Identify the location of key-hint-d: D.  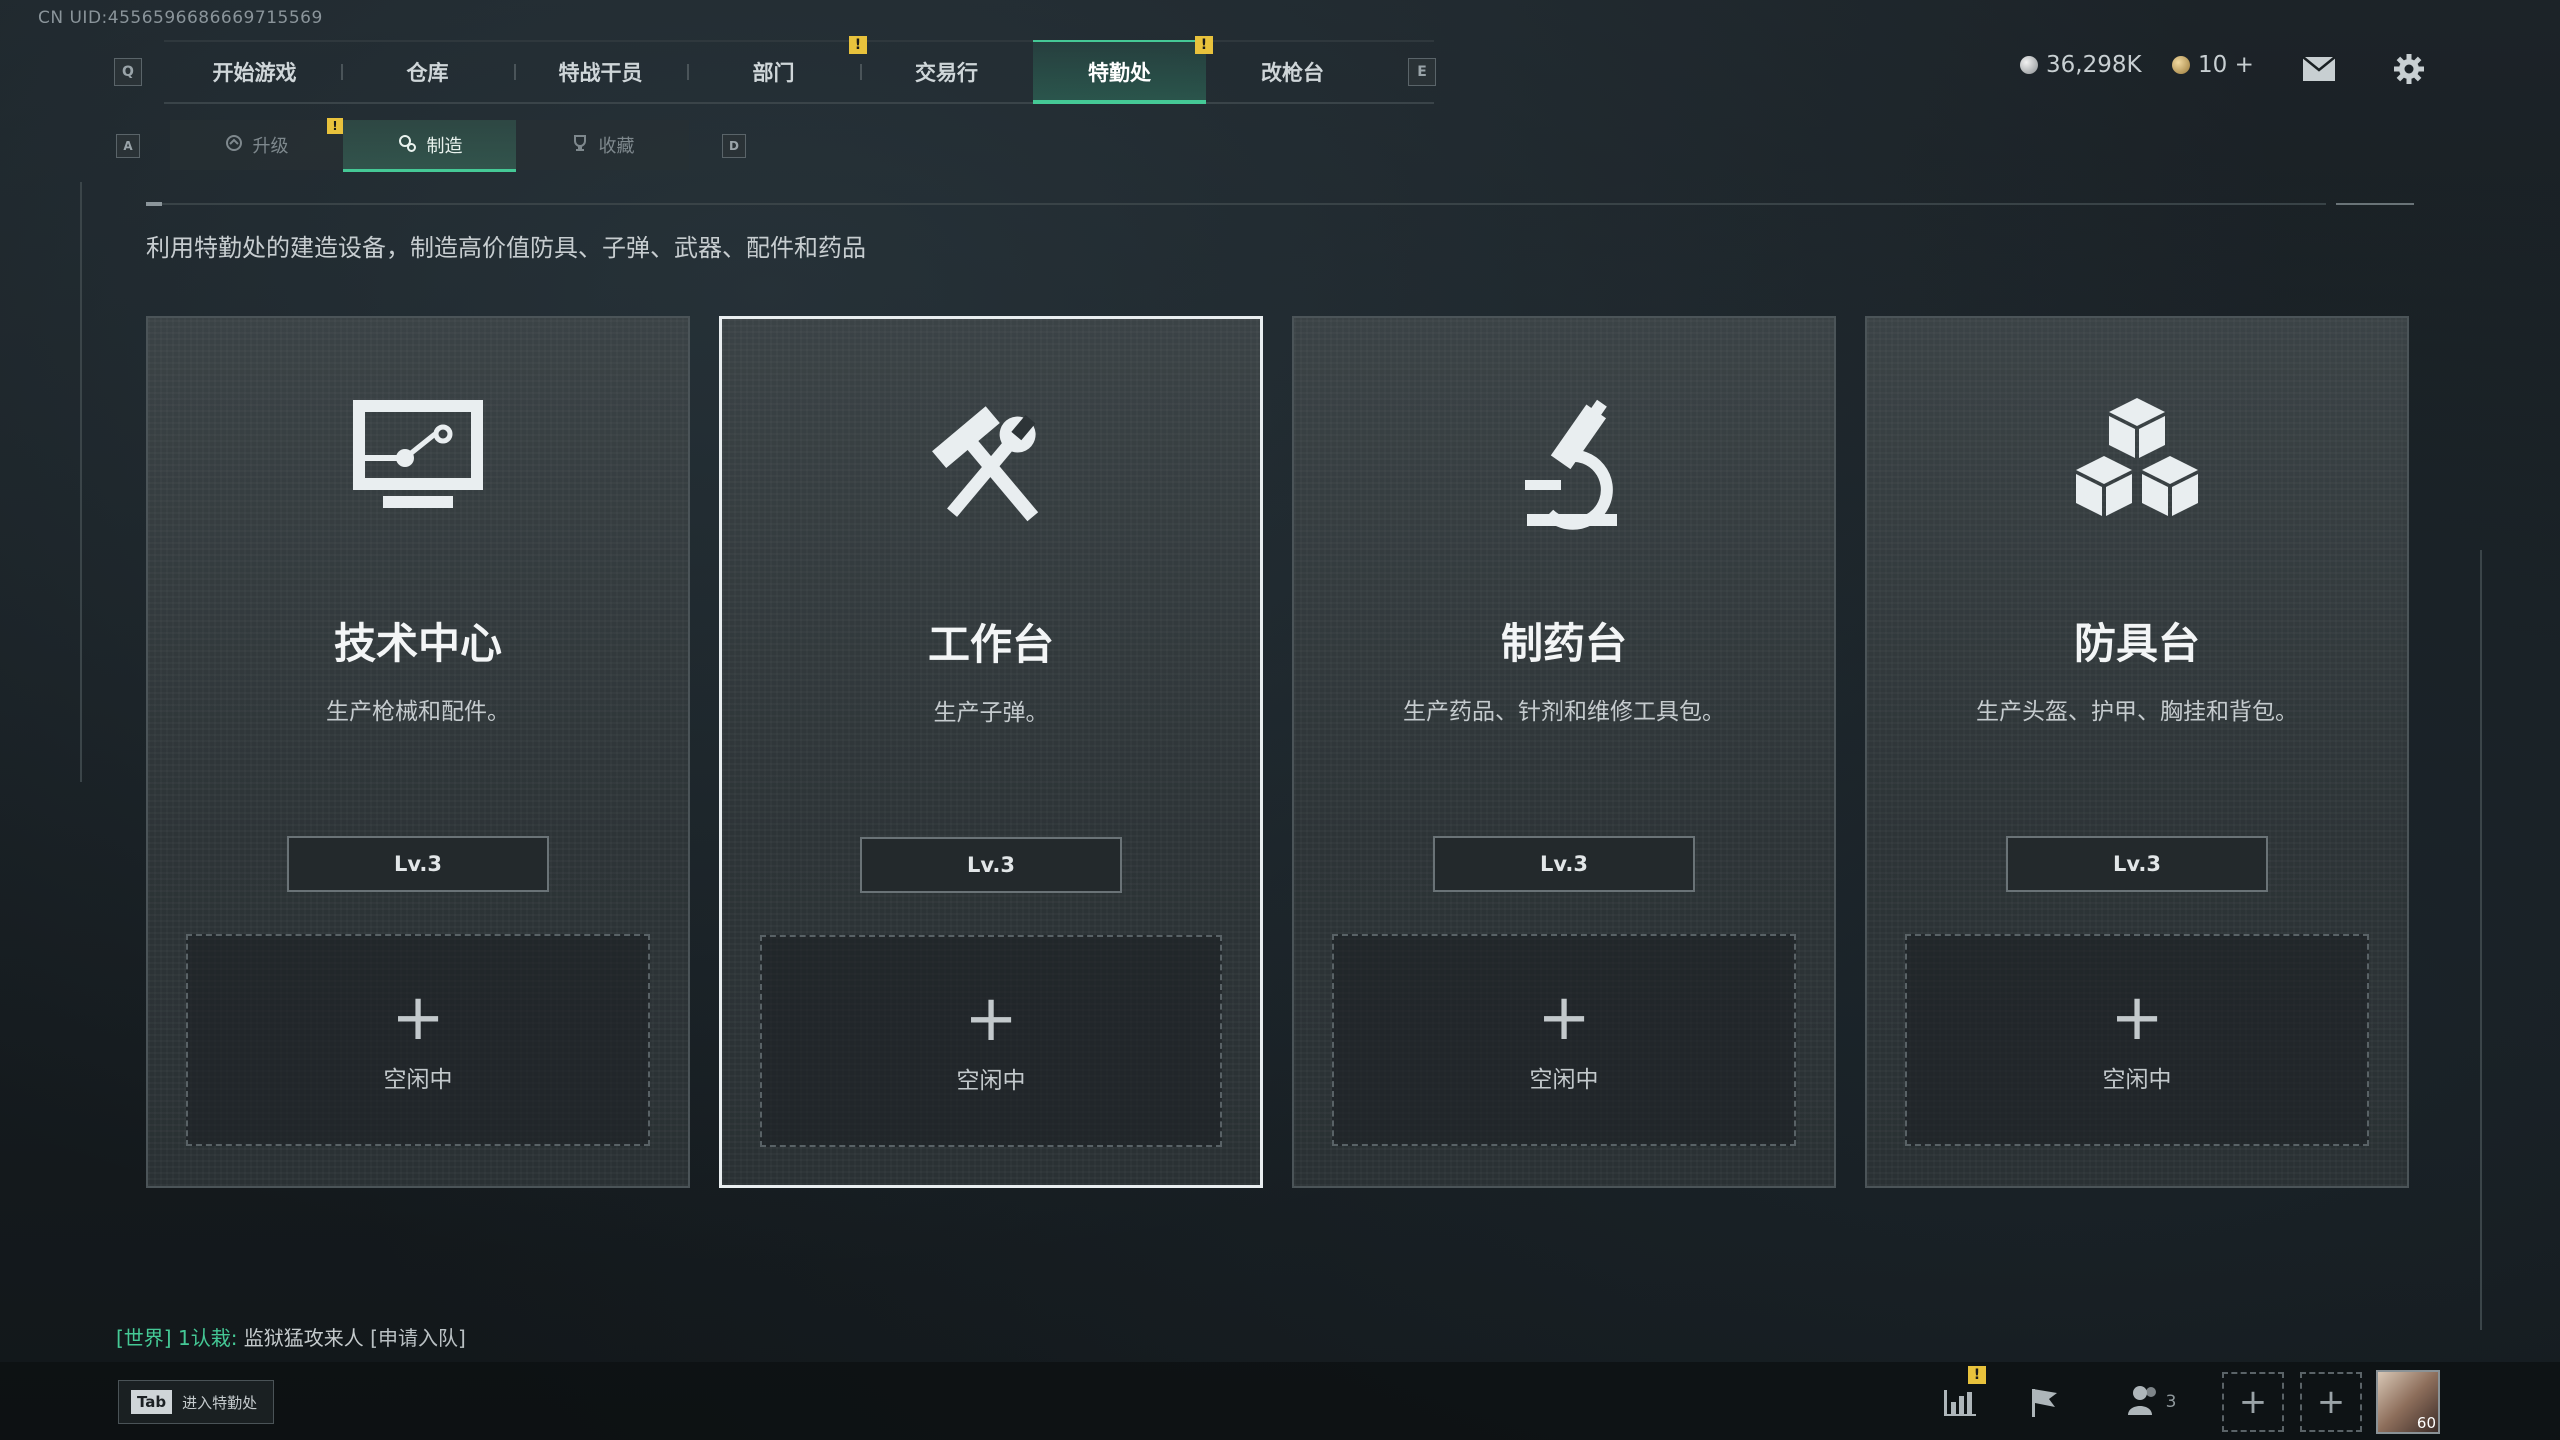
(734, 146).